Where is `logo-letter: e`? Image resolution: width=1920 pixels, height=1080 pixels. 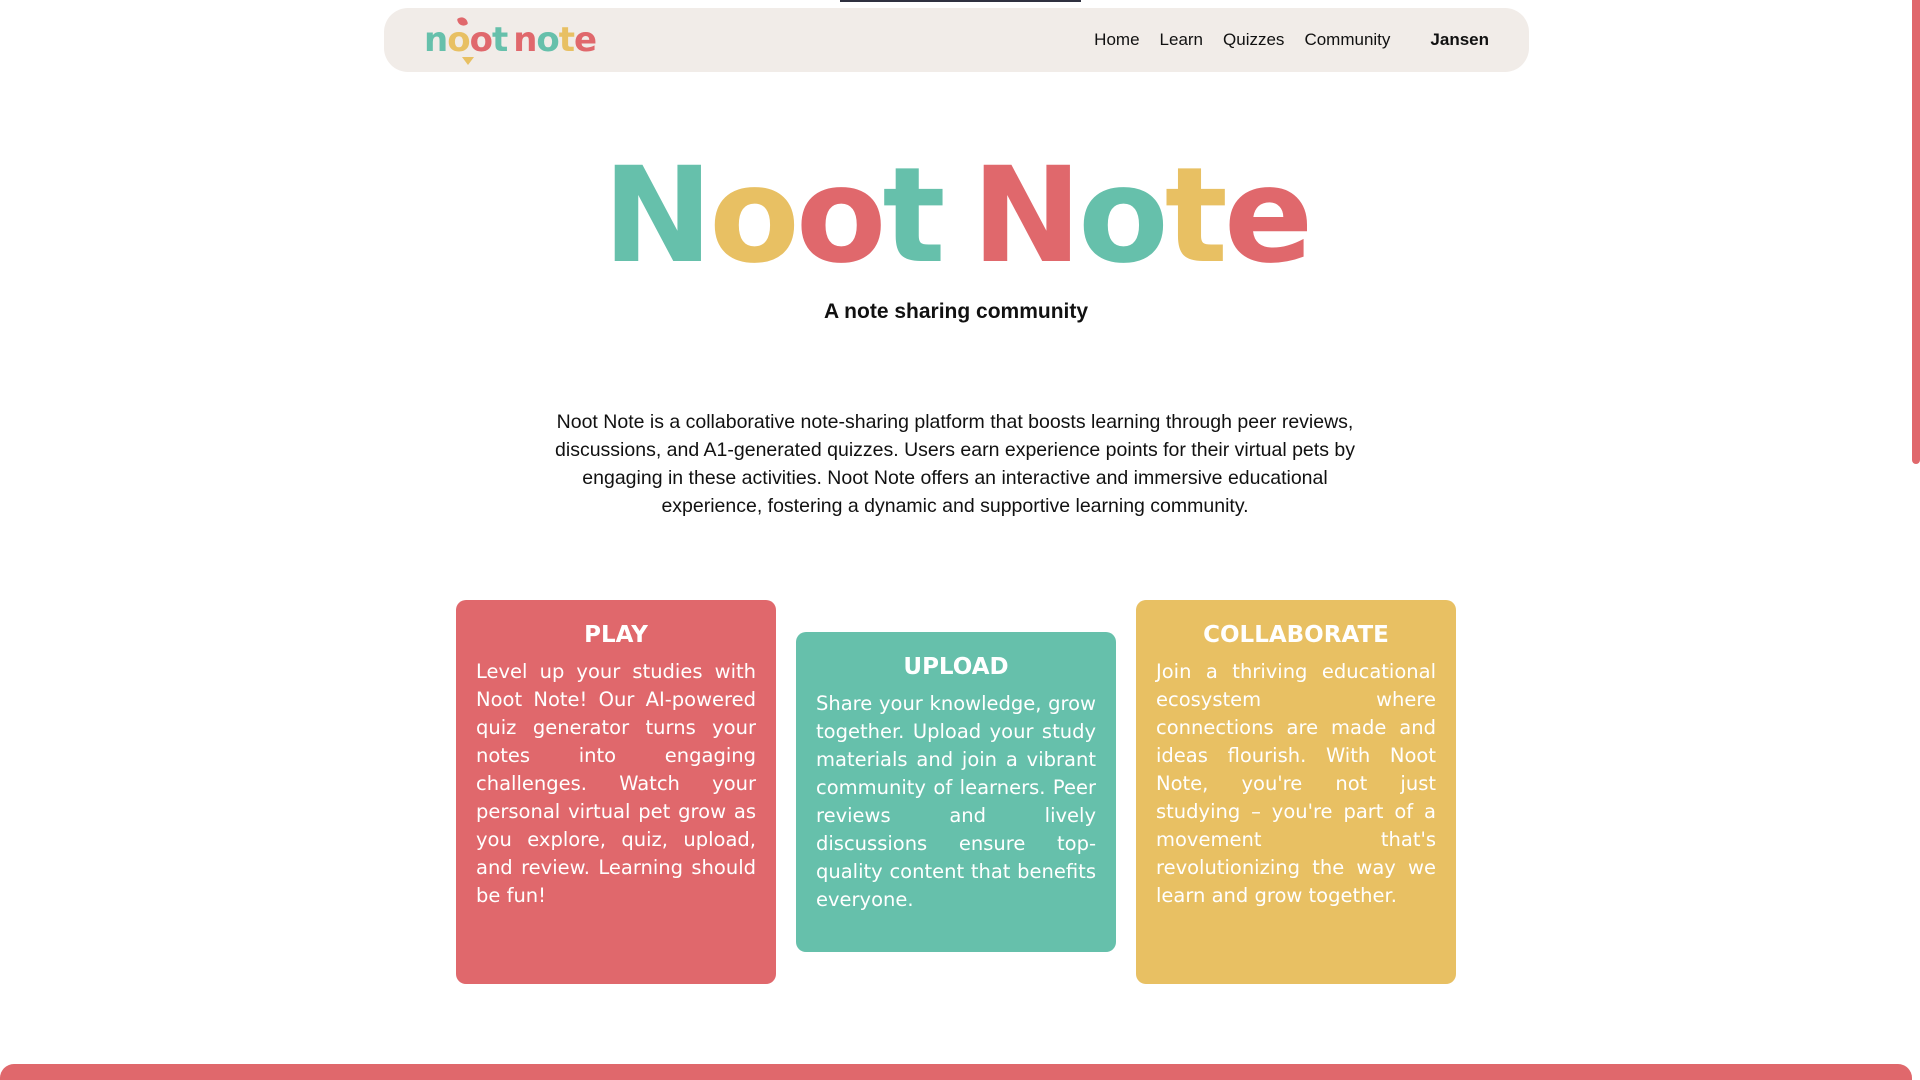
logo-letter: e is located at coordinates (585, 40).